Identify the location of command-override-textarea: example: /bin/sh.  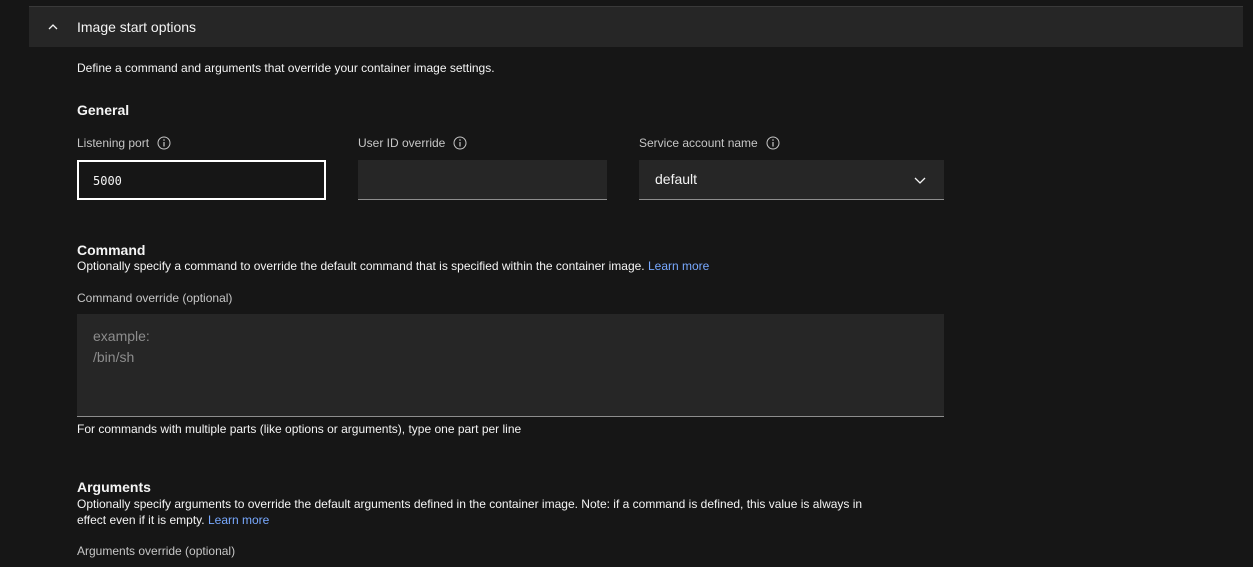
(510, 365).